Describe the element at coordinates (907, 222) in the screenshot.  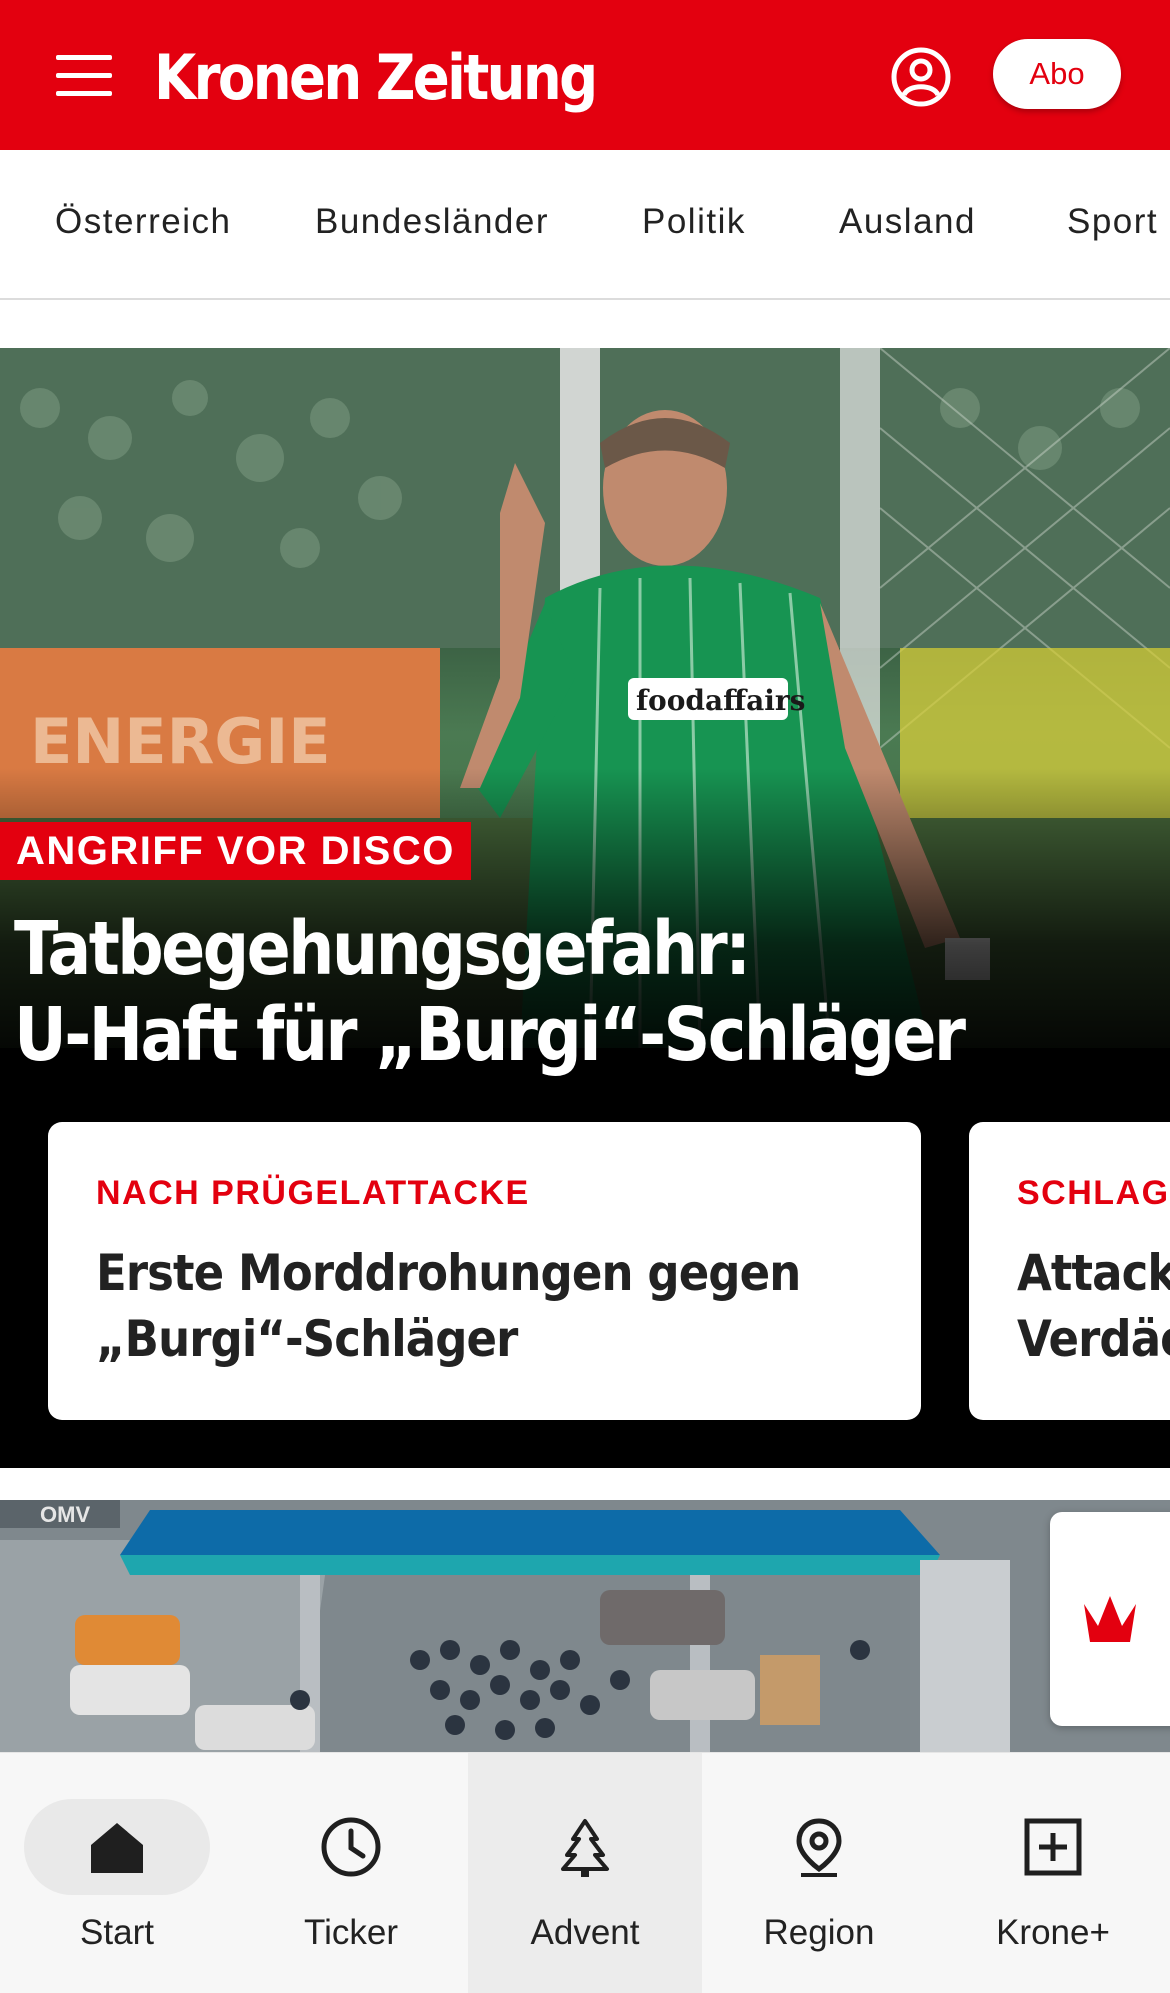
I see `nav-item-ausland: Ausland` at that location.